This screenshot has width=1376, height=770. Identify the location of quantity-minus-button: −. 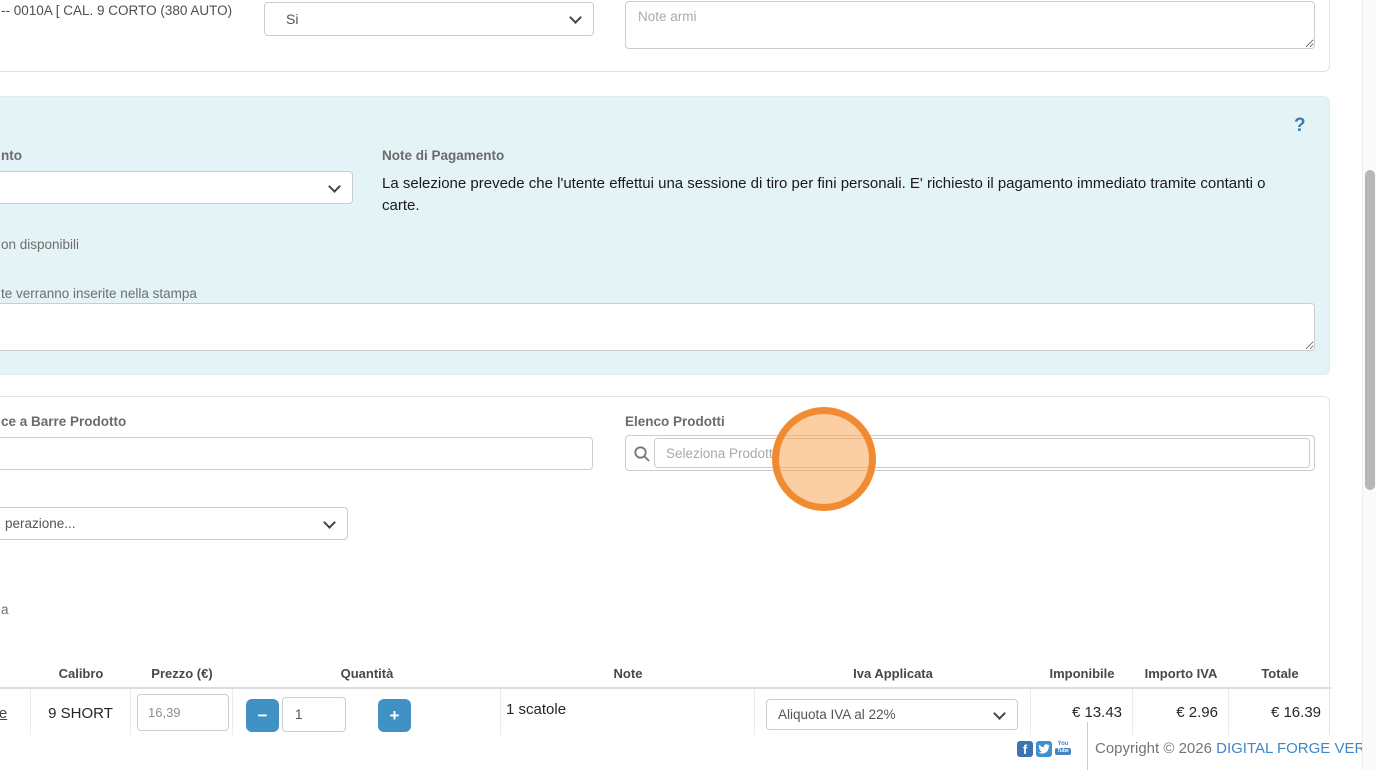
(262, 715).